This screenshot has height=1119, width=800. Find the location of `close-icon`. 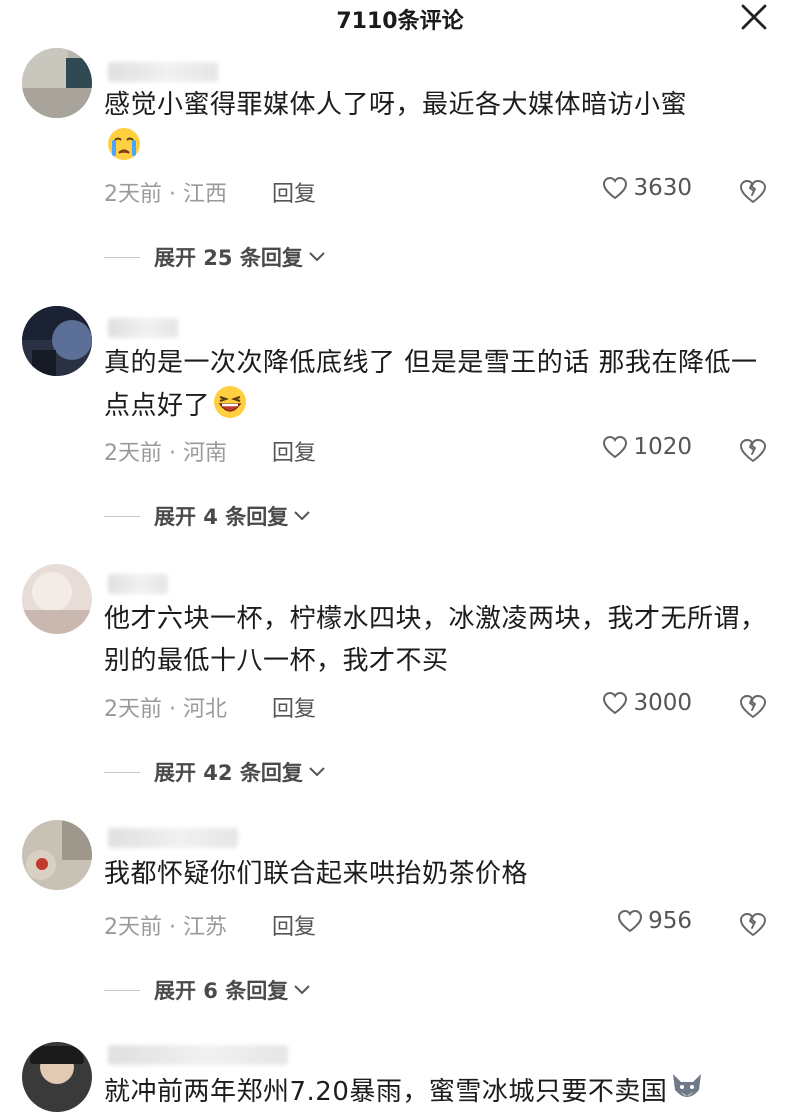

close-icon is located at coordinates (754, 17).